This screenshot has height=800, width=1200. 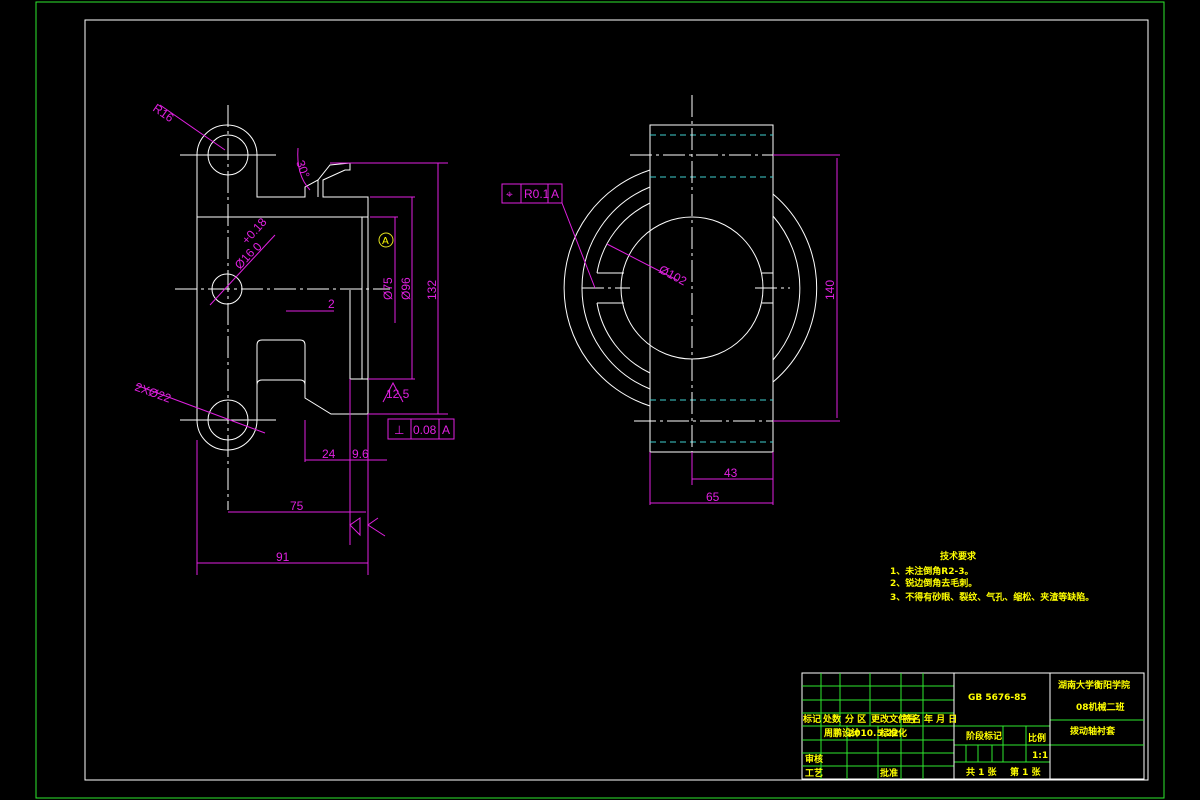 I want to click on roughness: 12.5, so click(x=398, y=394).